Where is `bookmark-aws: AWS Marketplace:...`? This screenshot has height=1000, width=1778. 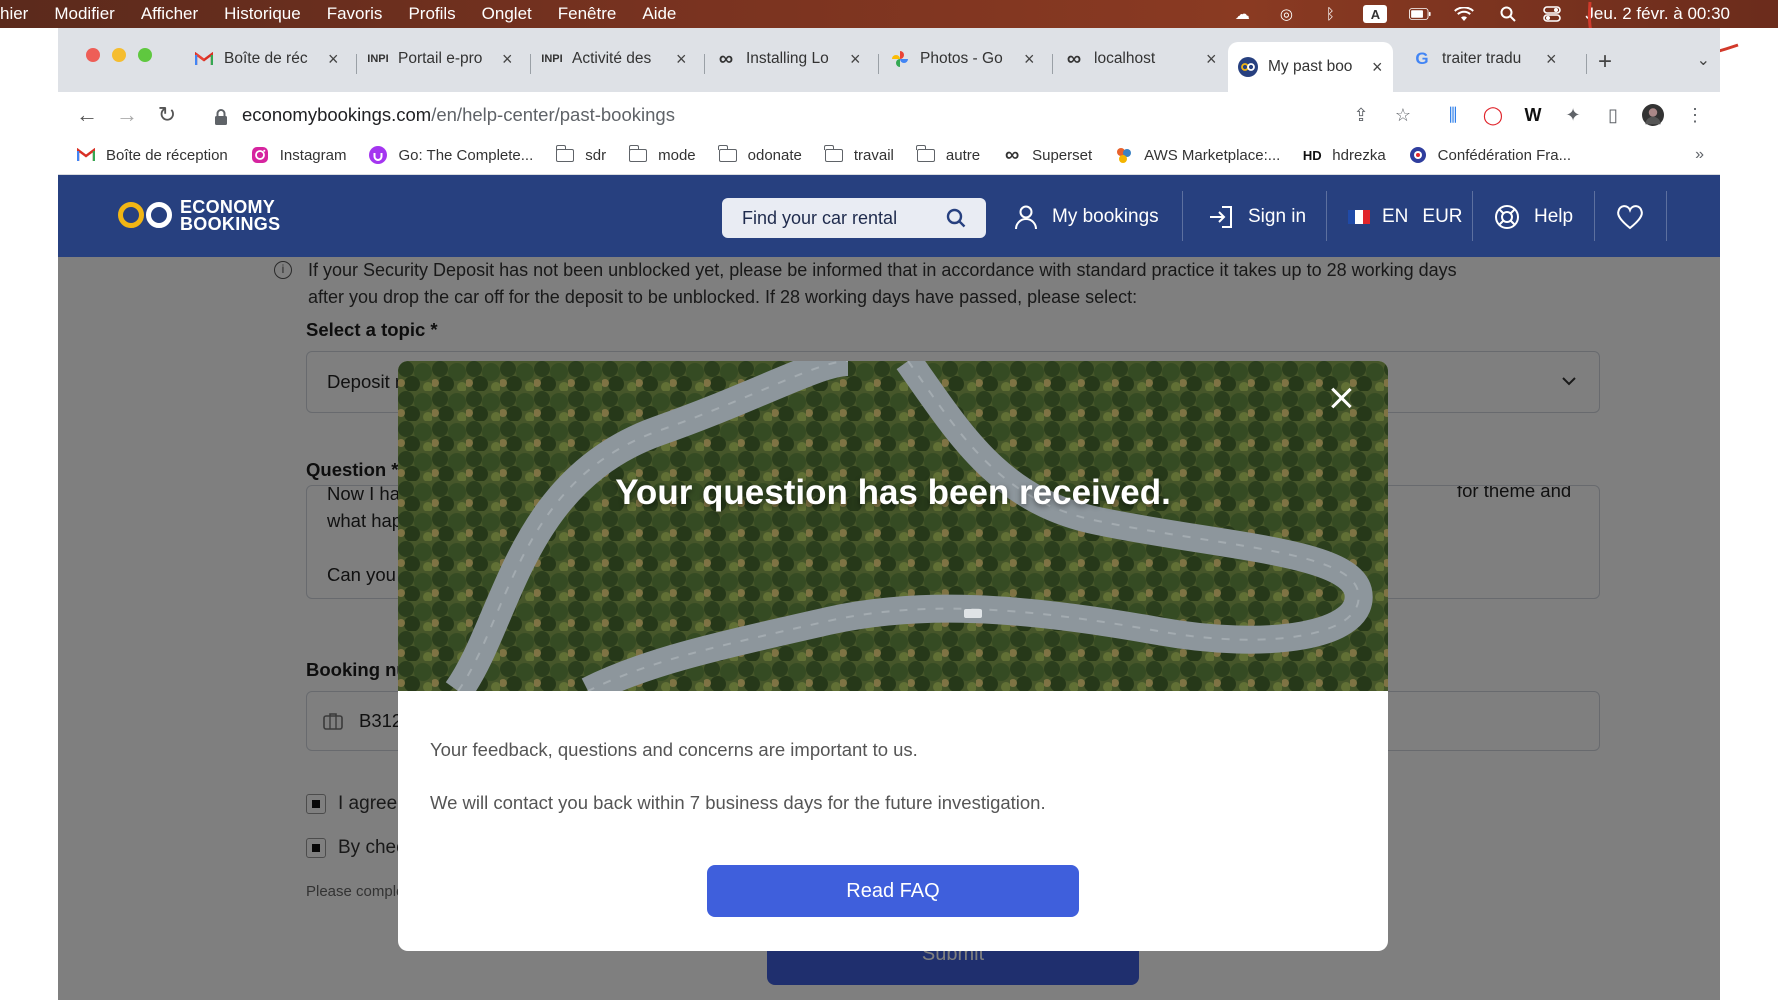
bookmark-aws: AWS Marketplace:... is located at coordinates (1197, 155).